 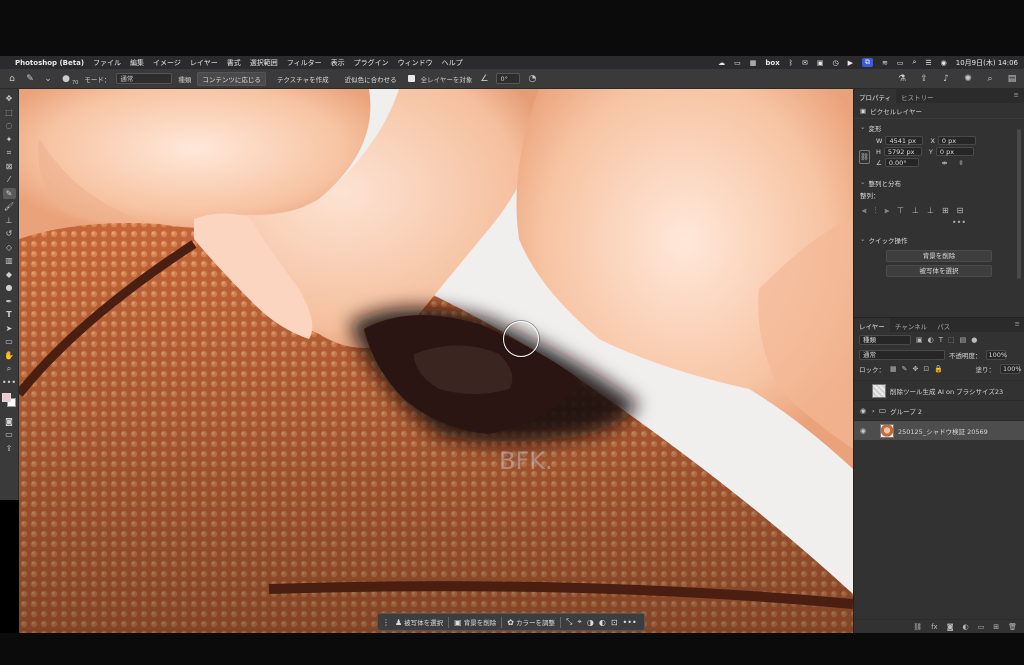 I want to click on tab-properties: プロパティ, so click(x=875, y=96).